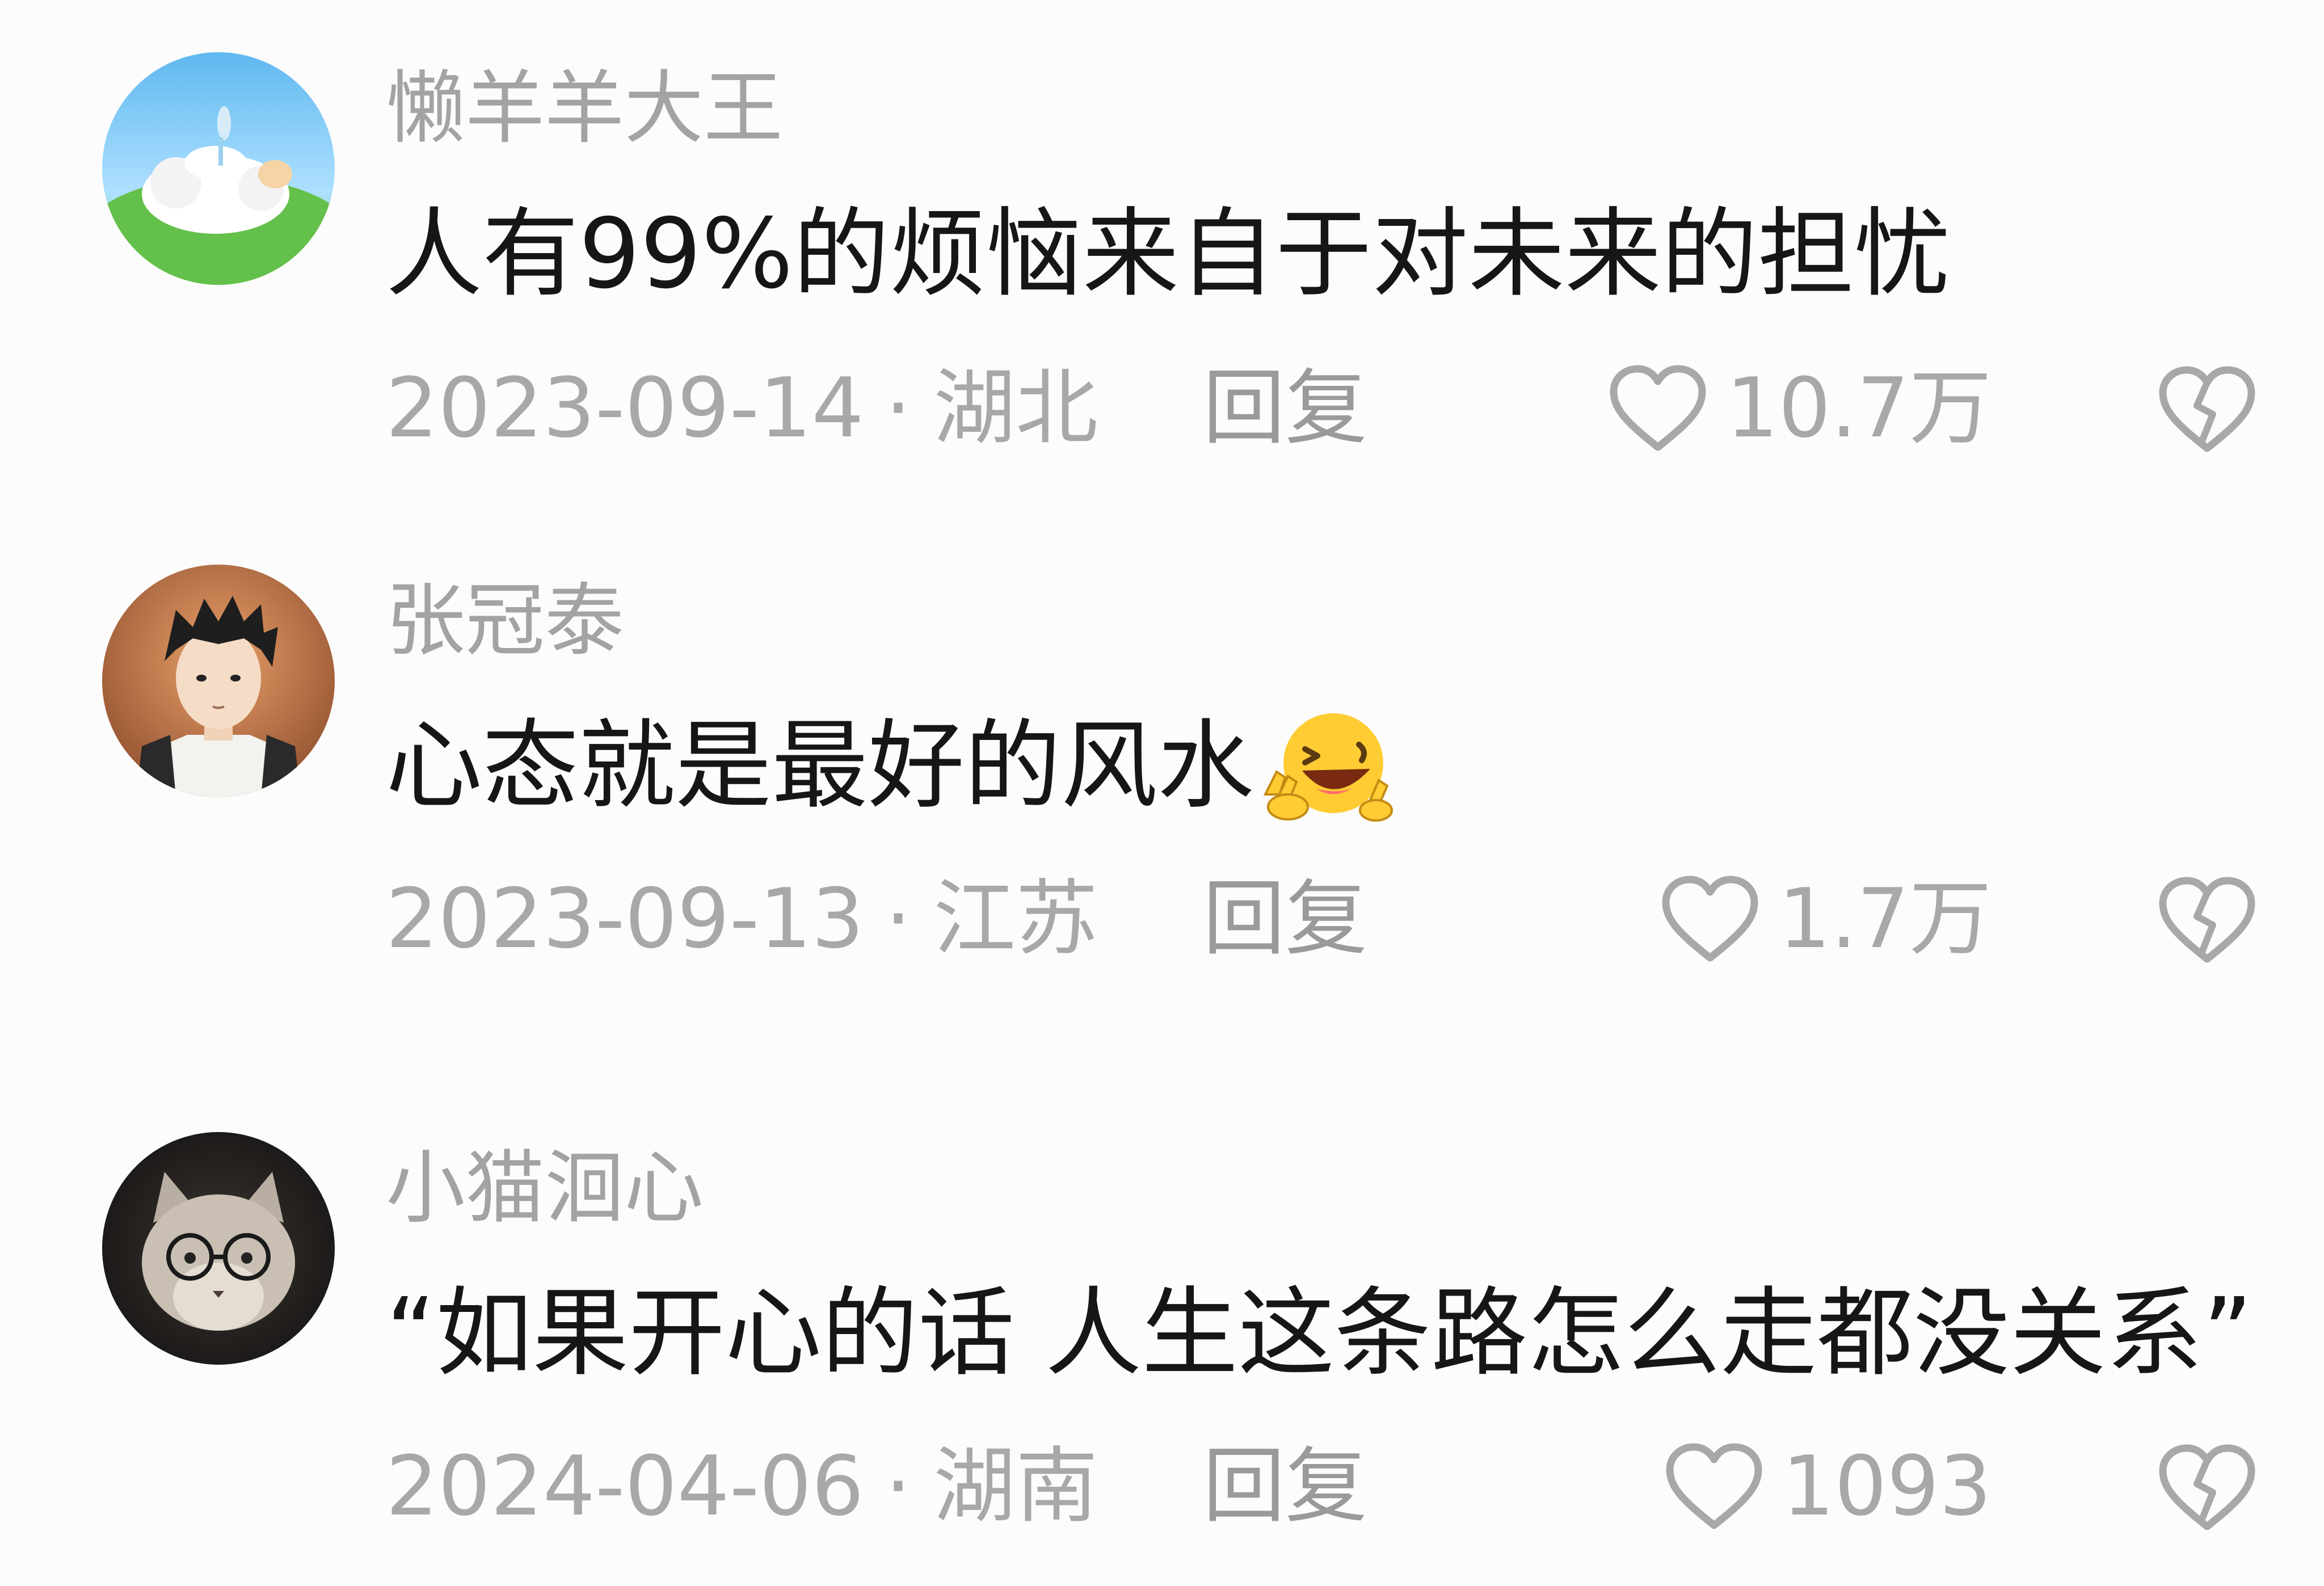  What do you see at coordinates (820, 766) in the screenshot?
I see `comment-text-body: 心态就是最好的风水` at bounding box center [820, 766].